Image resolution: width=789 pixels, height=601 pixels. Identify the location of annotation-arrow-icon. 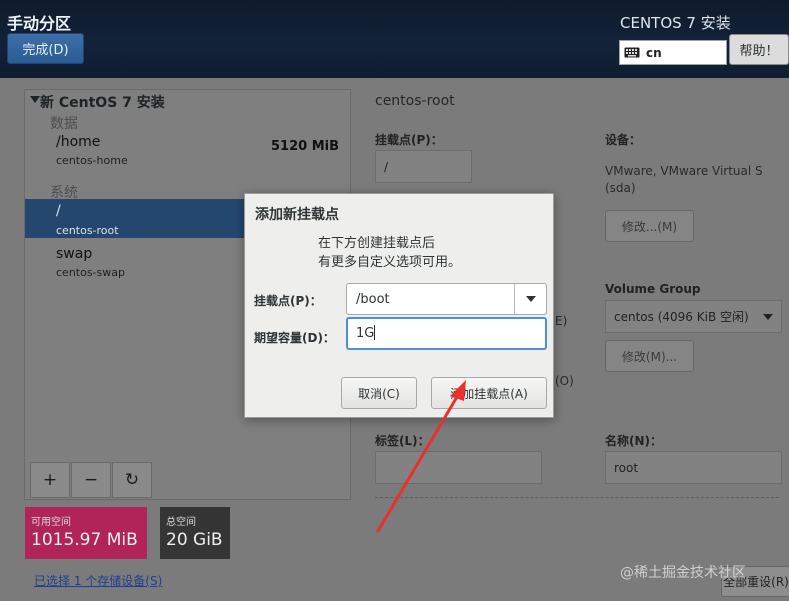
(421, 456).